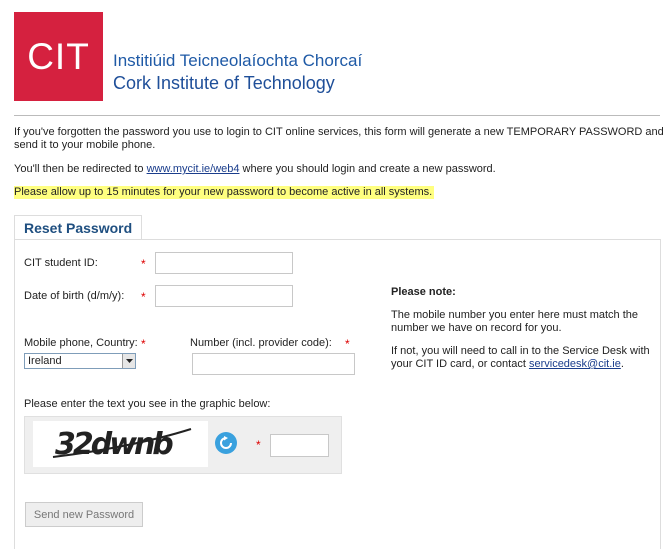  Describe the element at coordinates (81, 343) in the screenshot. I see `country-label: Mobile phone, Country:` at that location.